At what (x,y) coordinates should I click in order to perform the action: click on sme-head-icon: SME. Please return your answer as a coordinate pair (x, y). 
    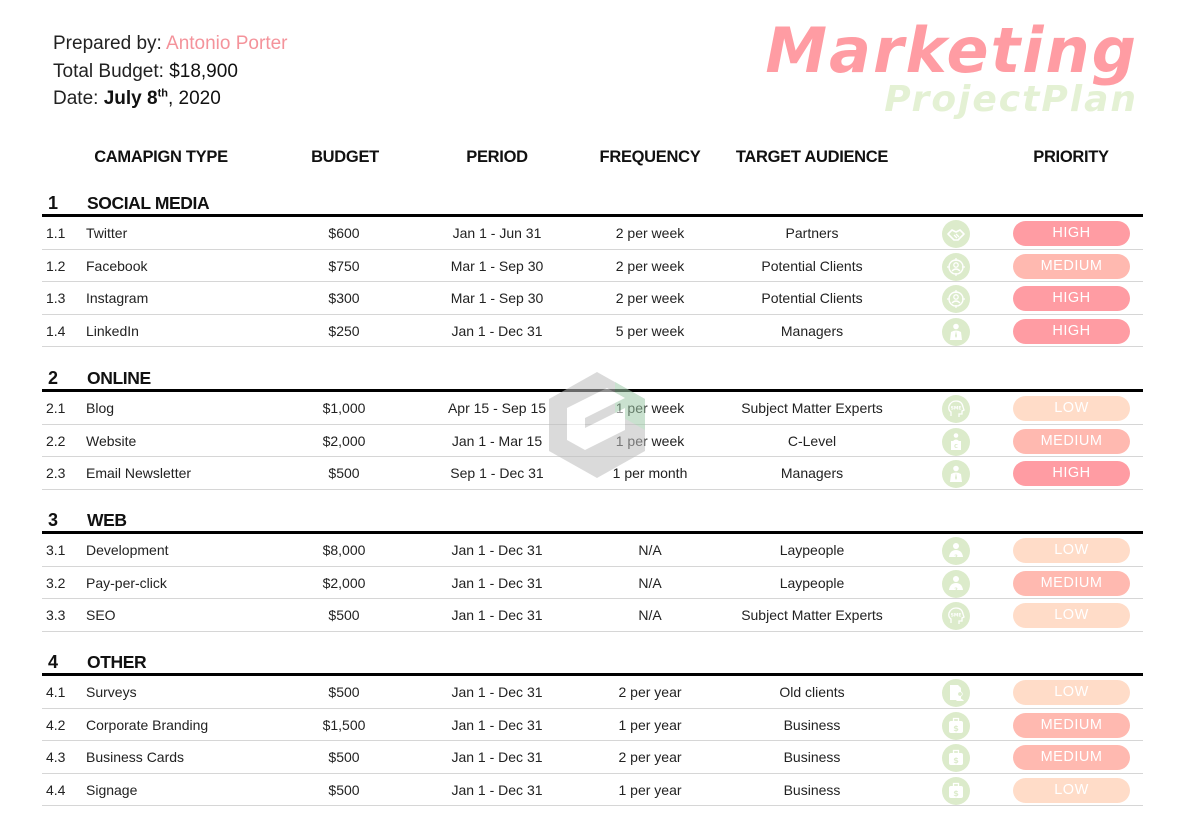
    Looking at the image, I should click on (956, 409).